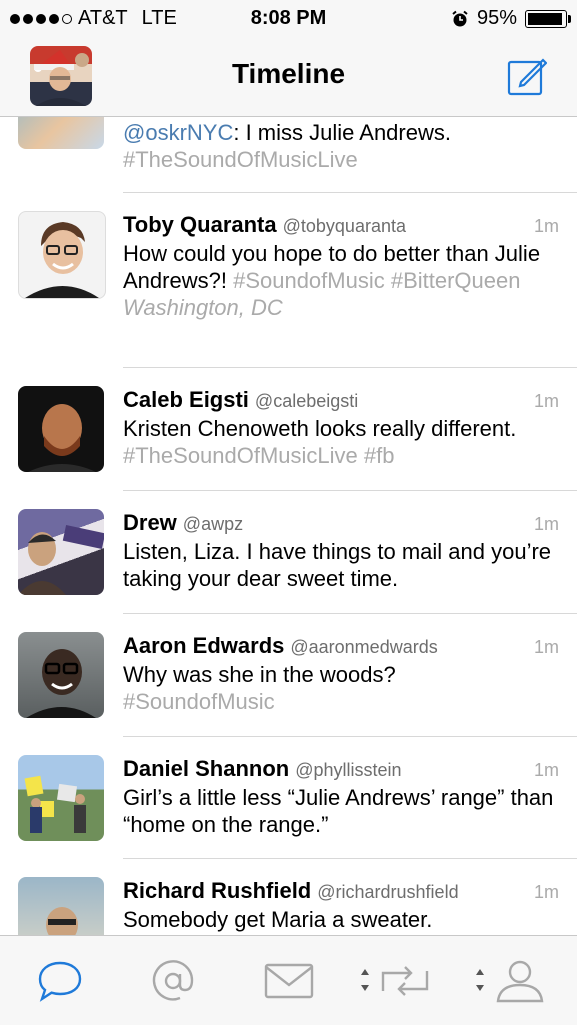  I want to click on tweet-author-handle: @awpz, so click(213, 524).